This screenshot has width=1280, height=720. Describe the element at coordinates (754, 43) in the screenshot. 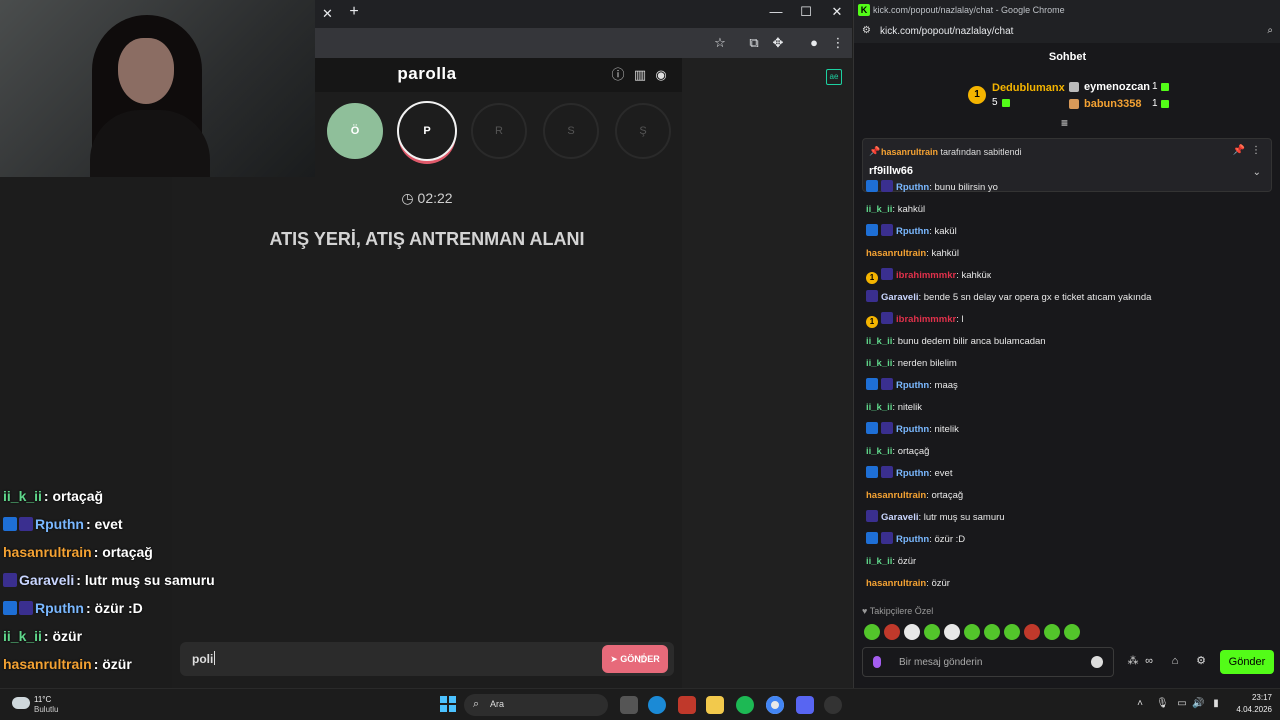

I see `translate-icon: ⧉` at that location.